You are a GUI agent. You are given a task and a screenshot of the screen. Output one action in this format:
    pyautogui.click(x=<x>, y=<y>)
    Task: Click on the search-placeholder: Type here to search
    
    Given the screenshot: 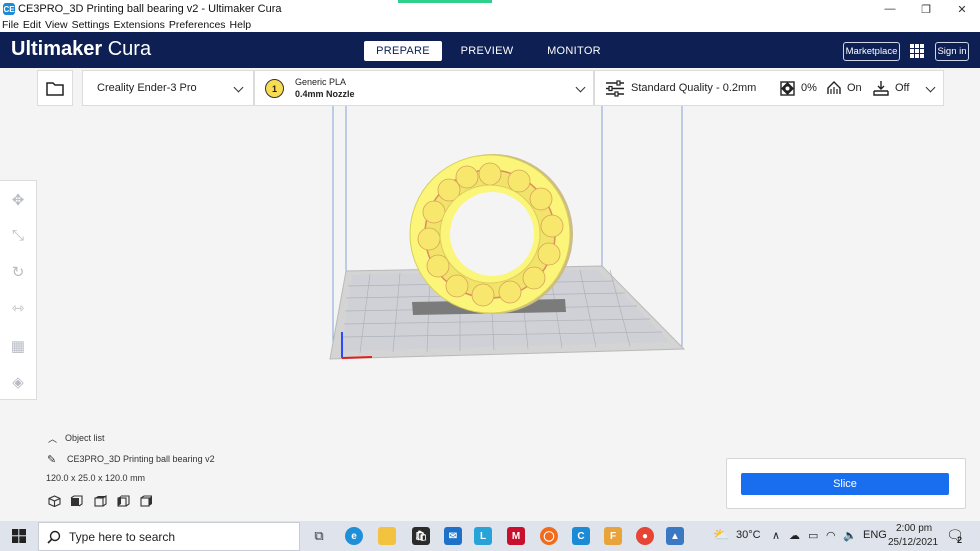 What is the action you would take?
    pyautogui.click(x=122, y=536)
    